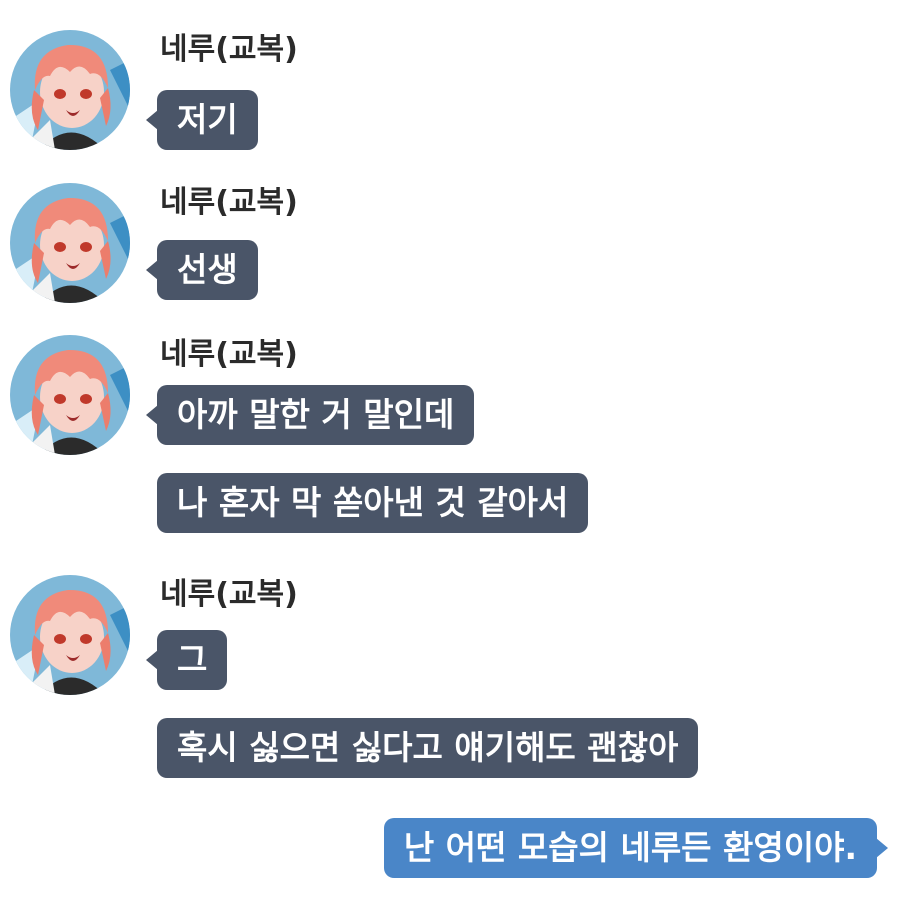 The width and height of the screenshot is (897, 902). What do you see at coordinates (186, 660) in the screenshot?
I see `message-bubble: 그` at bounding box center [186, 660].